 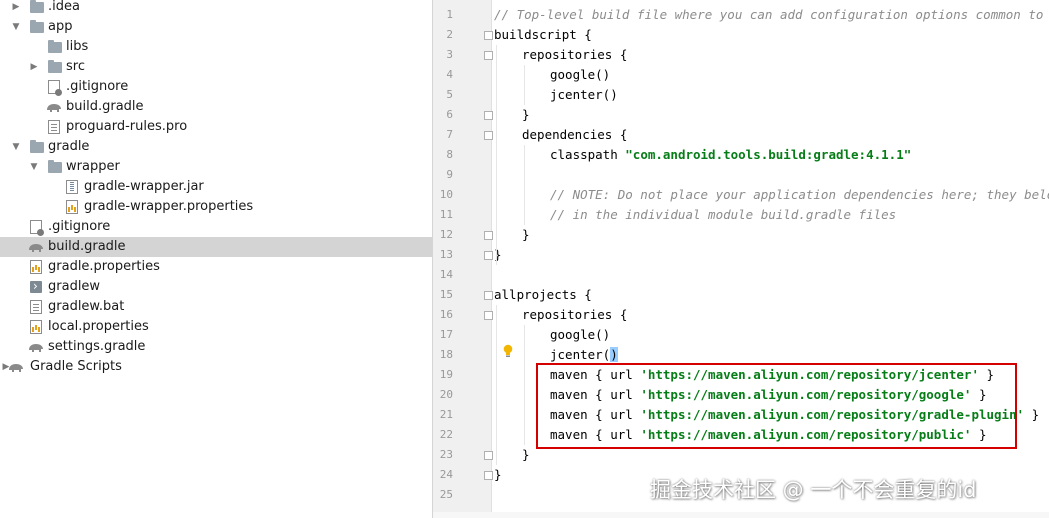 I want to click on tree-item: libs, so click(x=216, y=47).